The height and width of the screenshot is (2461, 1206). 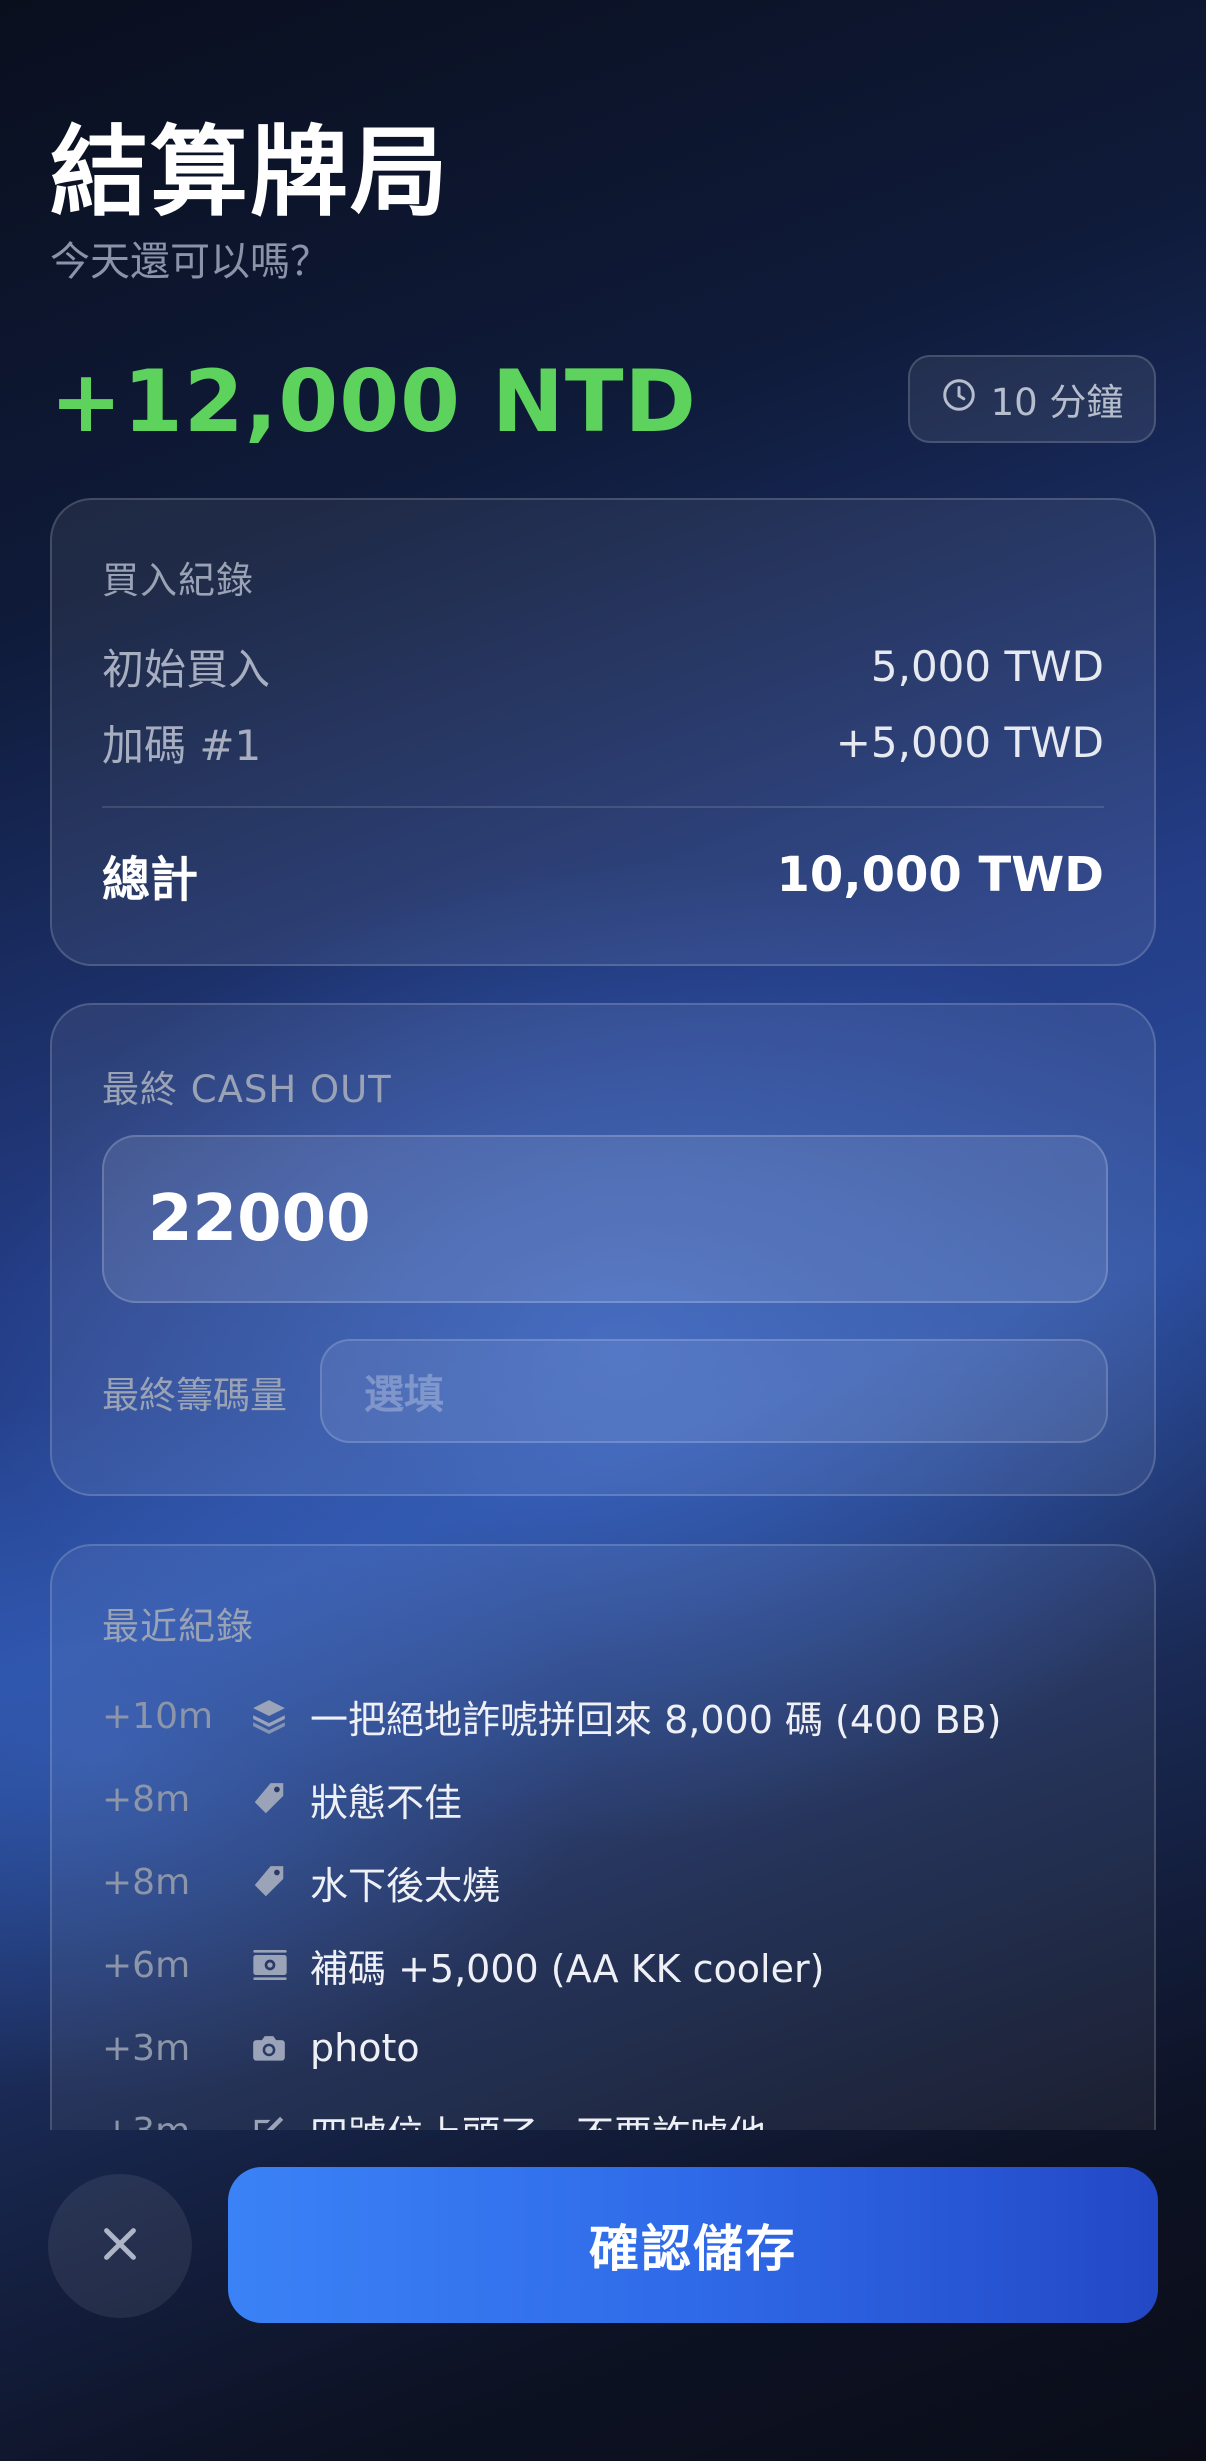 I want to click on log-text: photo, so click(x=365, y=2048).